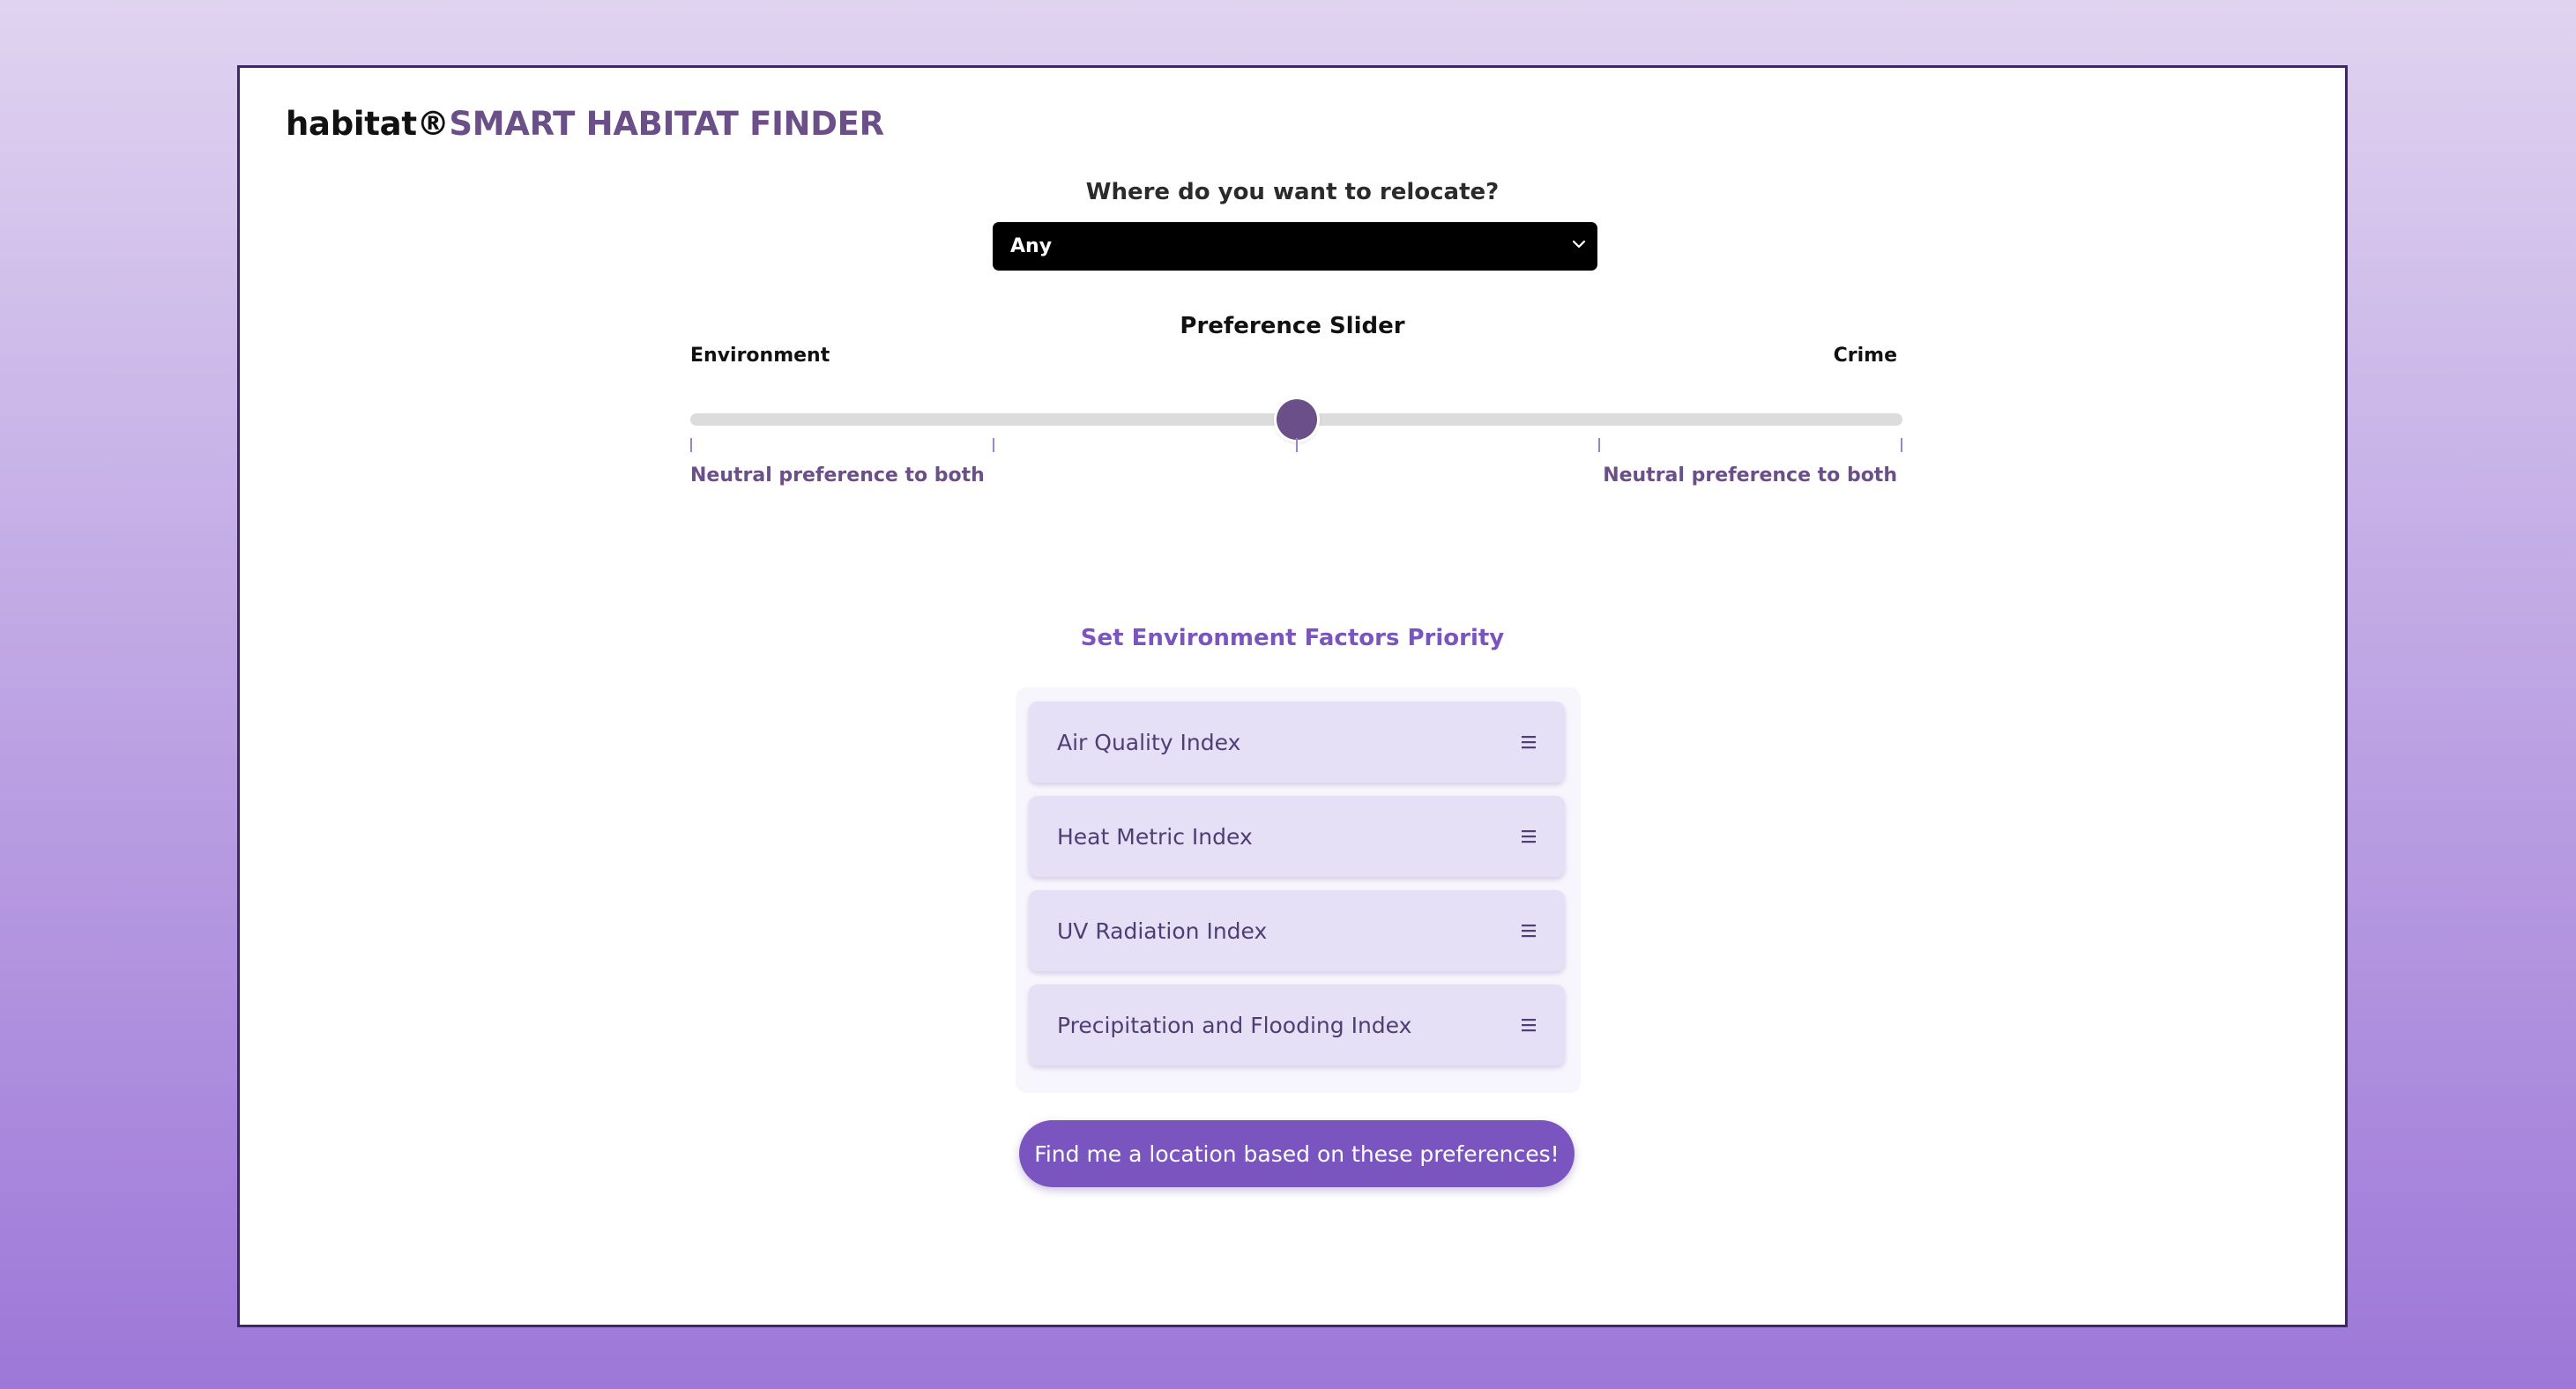  Describe the element at coordinates (1297, 837) in the screenshot. I see `factor-item-heat-metric: Heat Metric Index` at that location.